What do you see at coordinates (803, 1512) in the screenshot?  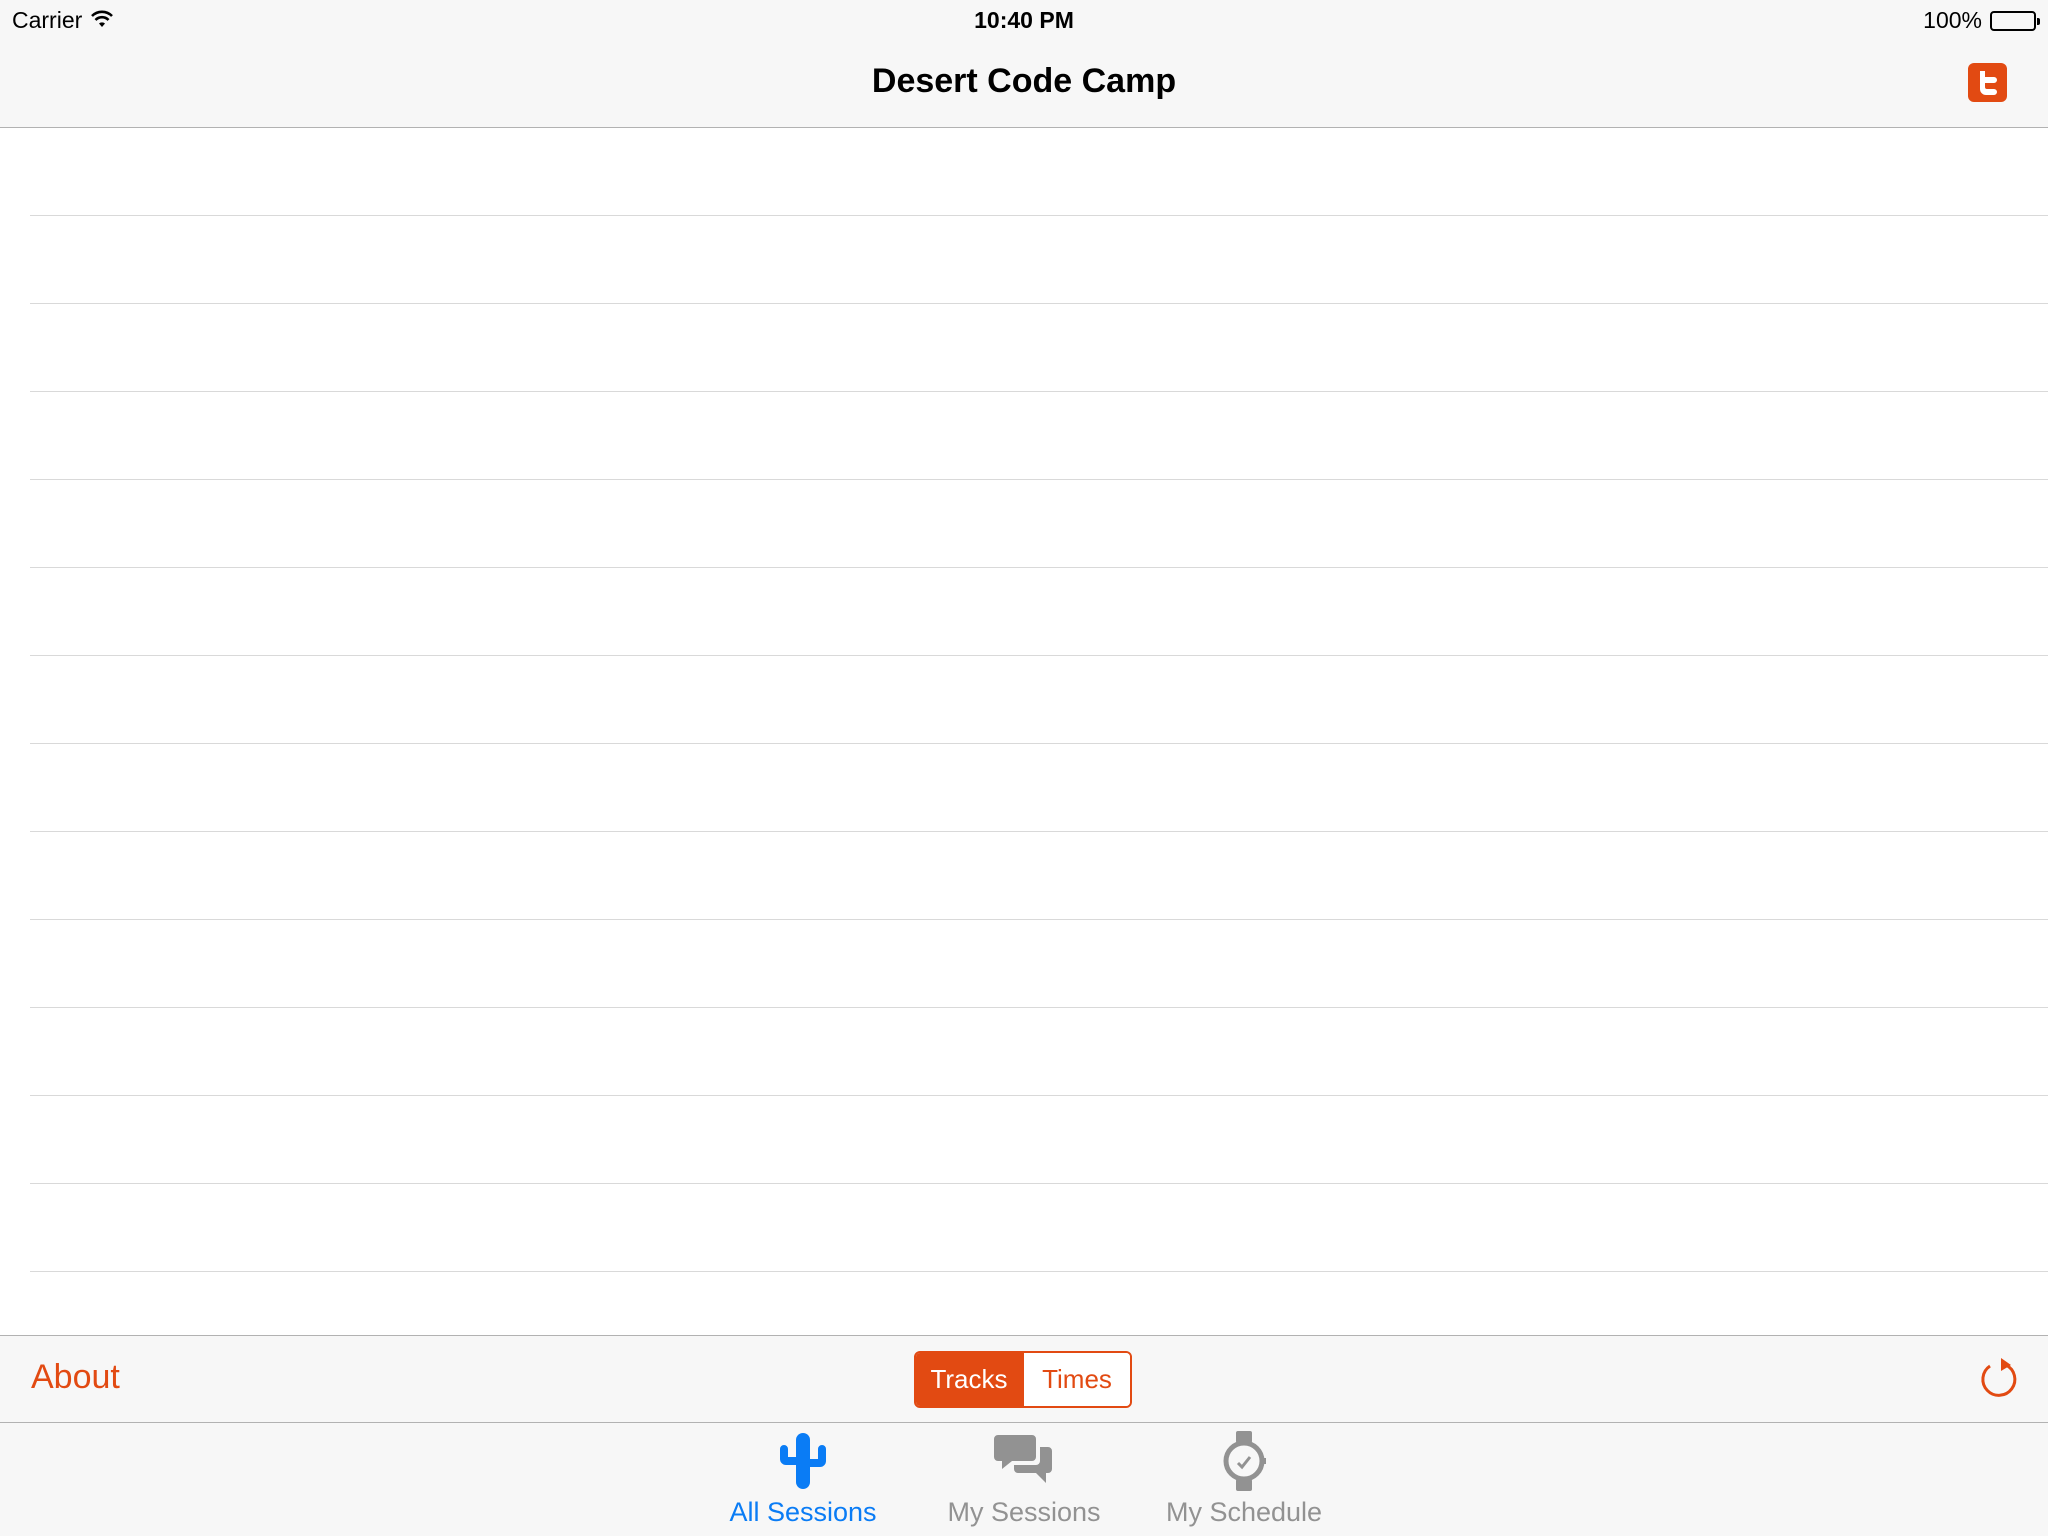 I see `tab-label: All Sessions` at bounding box center [803, 1512].